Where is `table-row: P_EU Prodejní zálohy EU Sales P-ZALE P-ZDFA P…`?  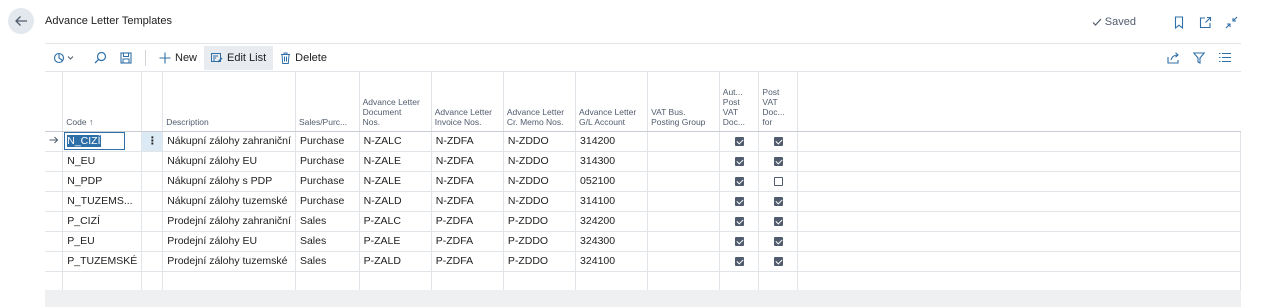
table-row: P_EU Prodejní zálohy EU Sales P-ZALE P-ZDFA P… is located at coordinates (643, 241).